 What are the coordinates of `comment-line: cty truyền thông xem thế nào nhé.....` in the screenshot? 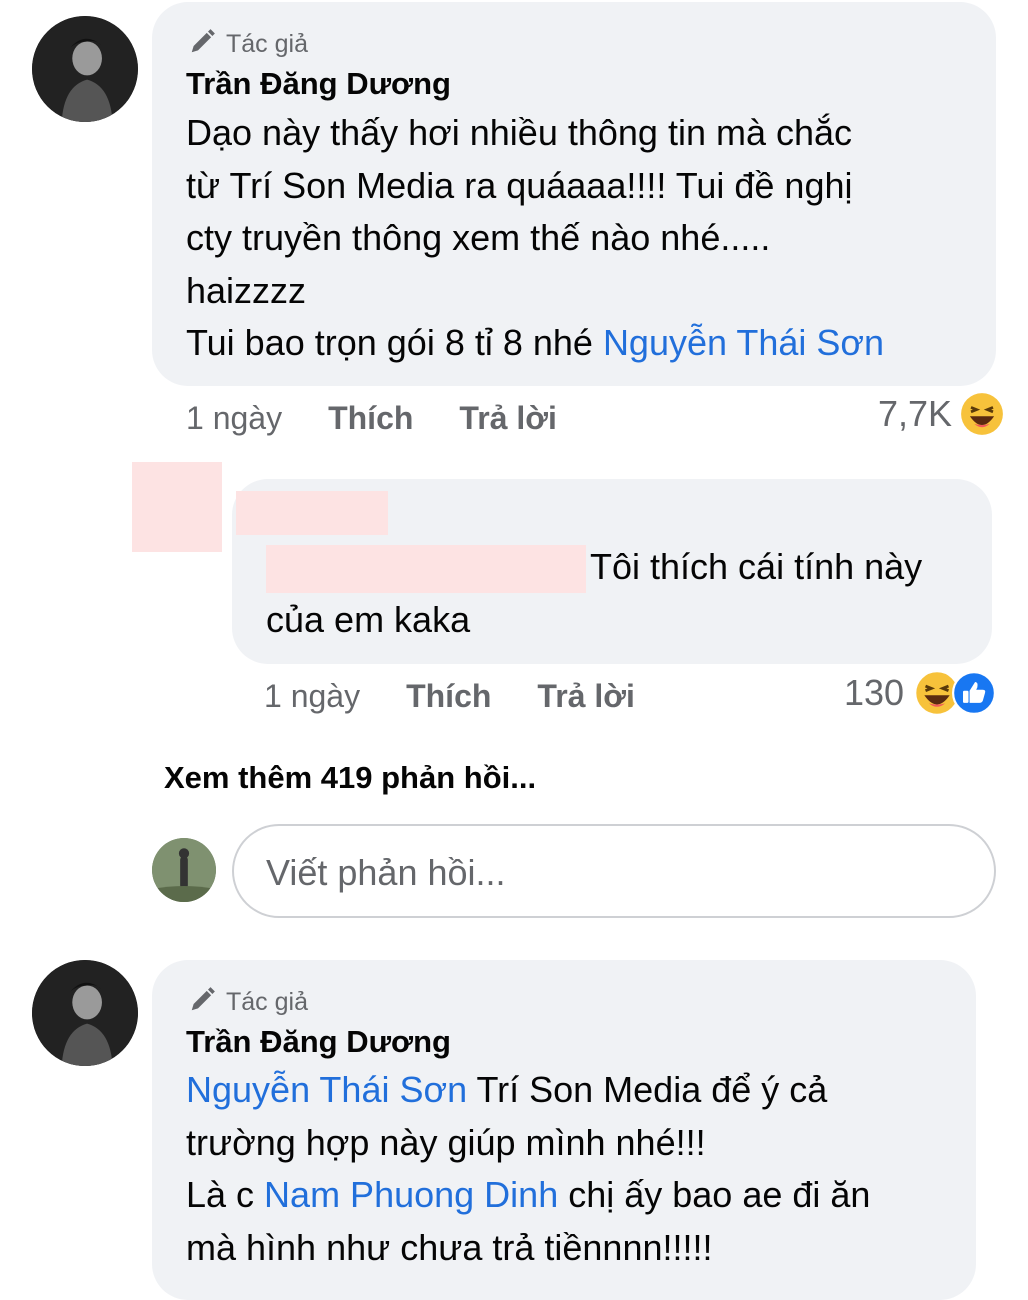 It's located at (478, 237).